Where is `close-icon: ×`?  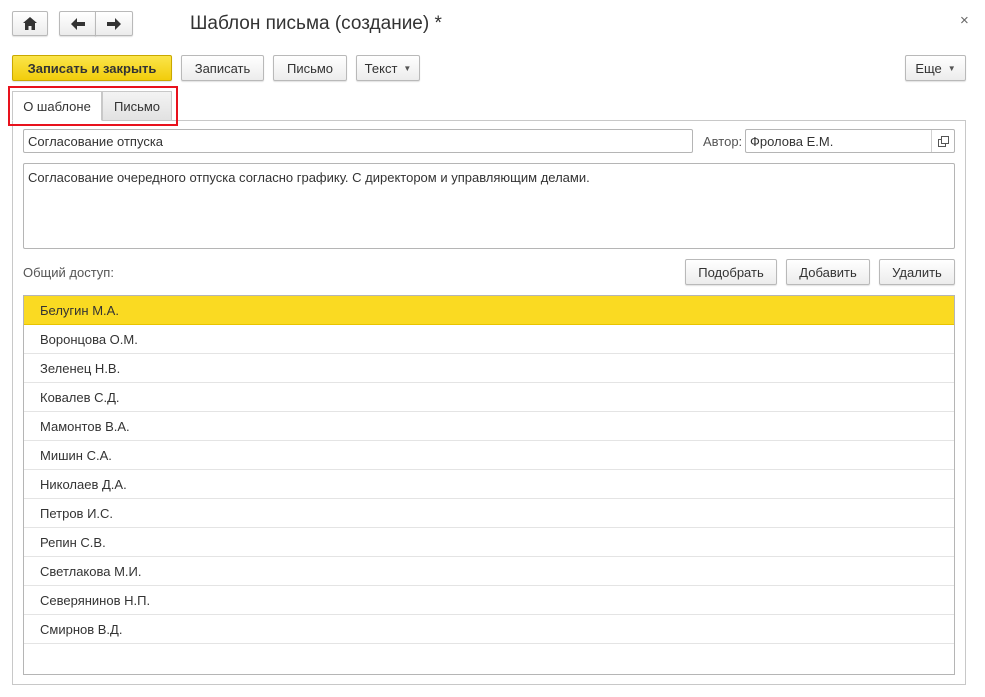 close-icon: × is located at coordinates (964, 20).